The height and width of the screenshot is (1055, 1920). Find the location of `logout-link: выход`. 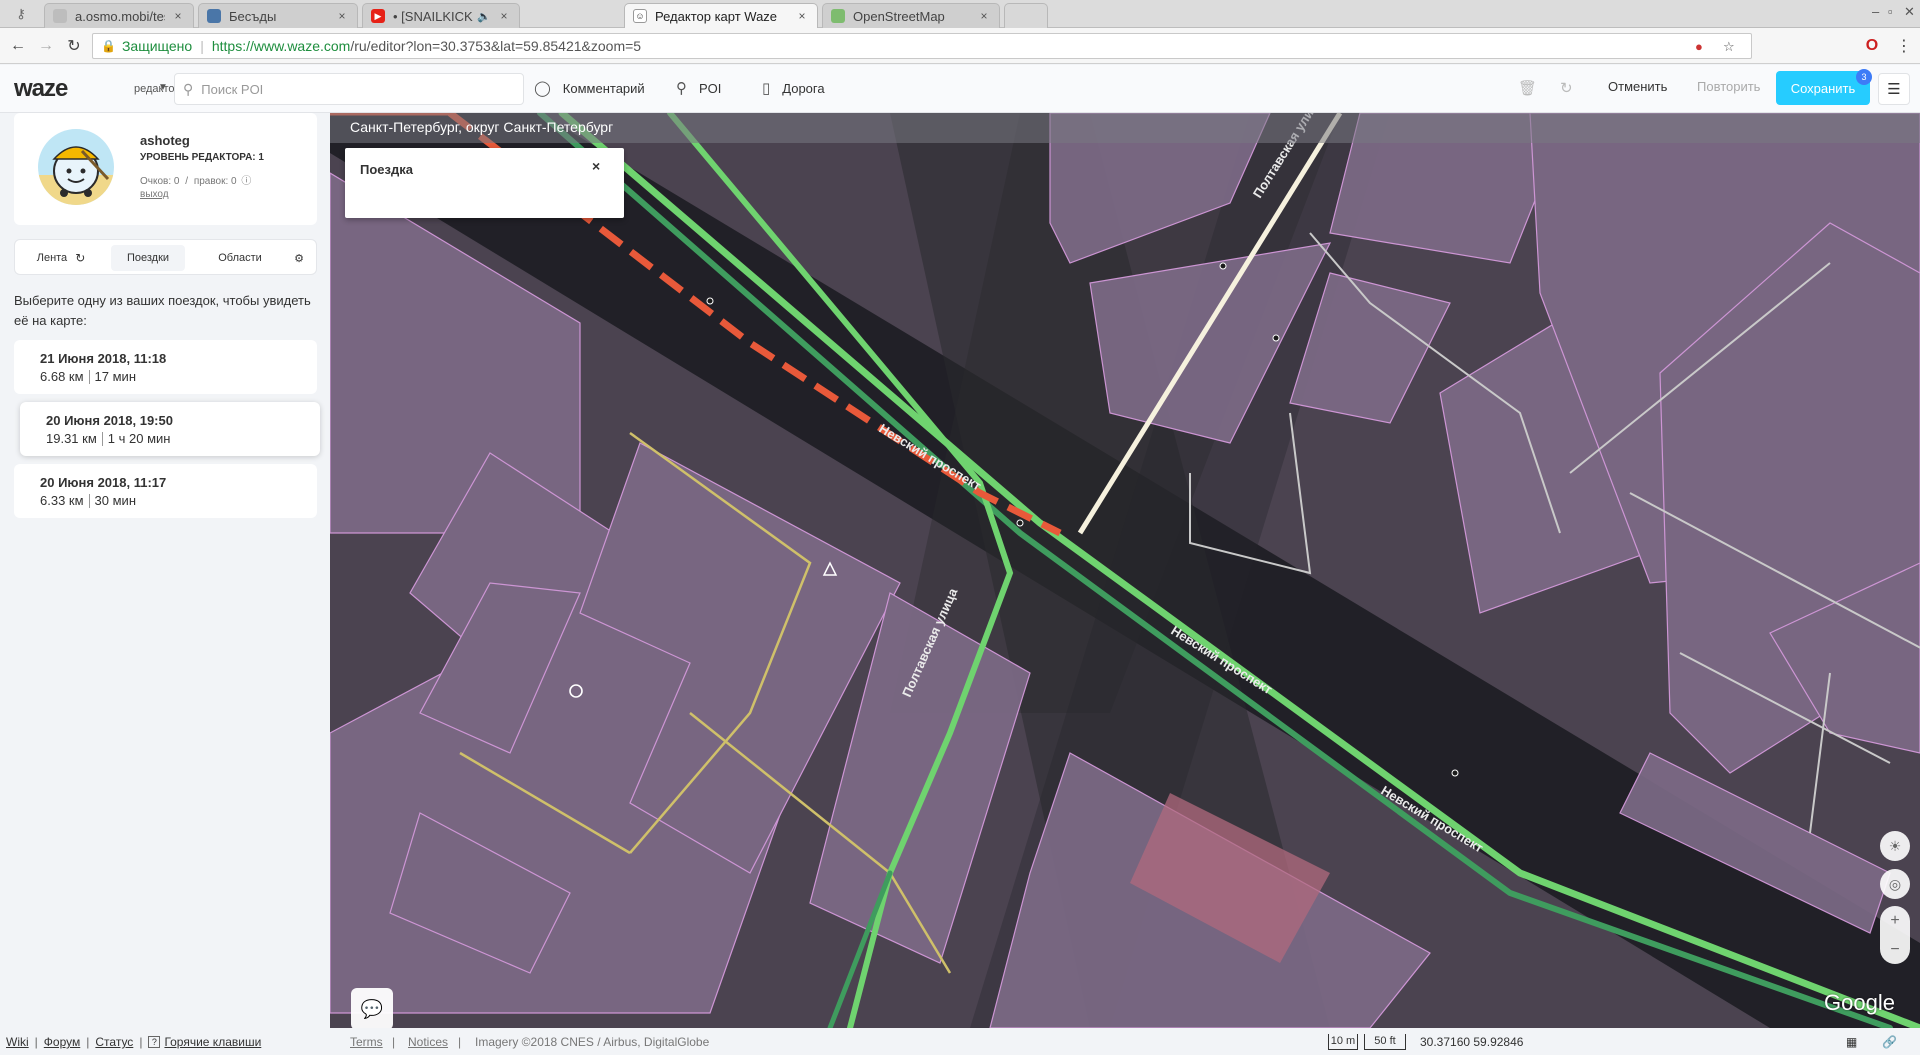

logout-link: выход is located at coordinates (154, 194).